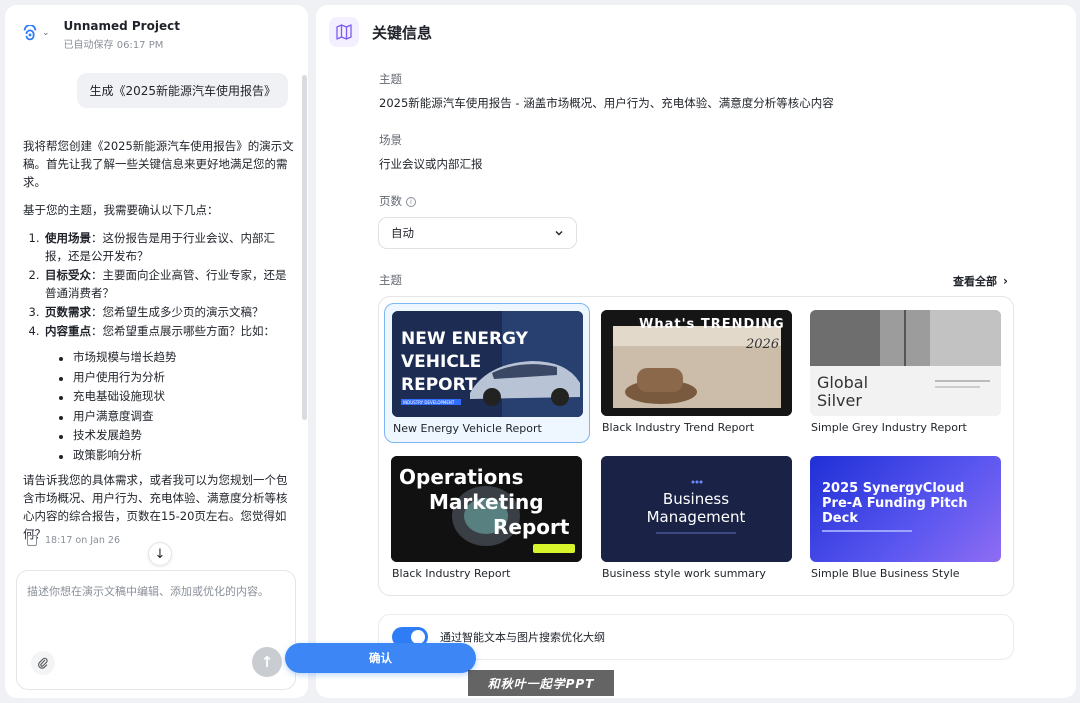 The width and height of the screenshot is (1080, 703). Describe the element at coordinates (678, 427) in the screenshot. I see `theme-name: Black Industry Trend Report` at that location.